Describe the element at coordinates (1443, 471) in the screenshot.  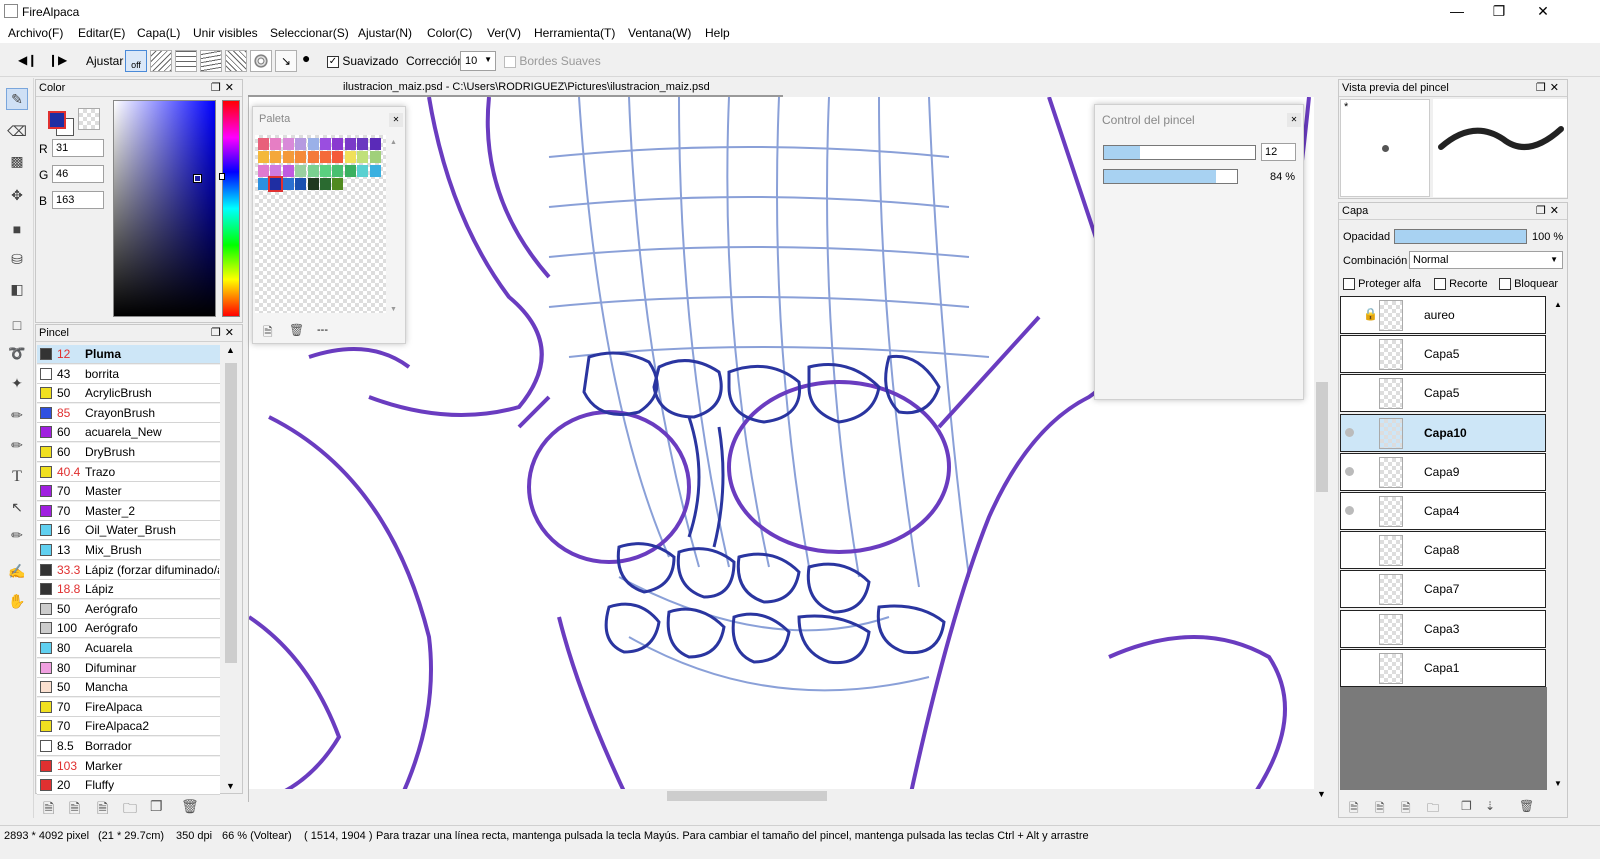
I see `layer-row: Capa9` at that location.